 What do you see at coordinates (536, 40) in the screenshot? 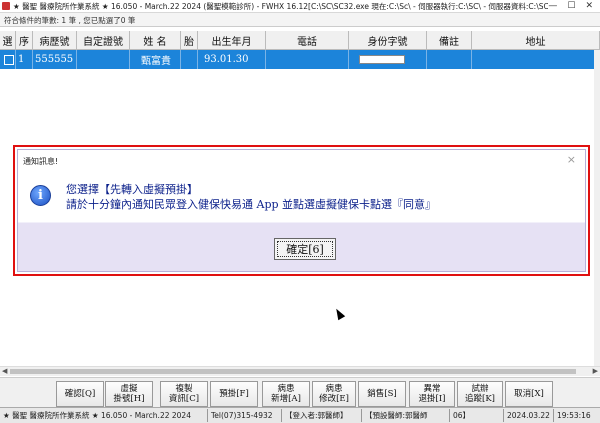
I see `col-header-address: 地址` at bounding box center [536, 40].